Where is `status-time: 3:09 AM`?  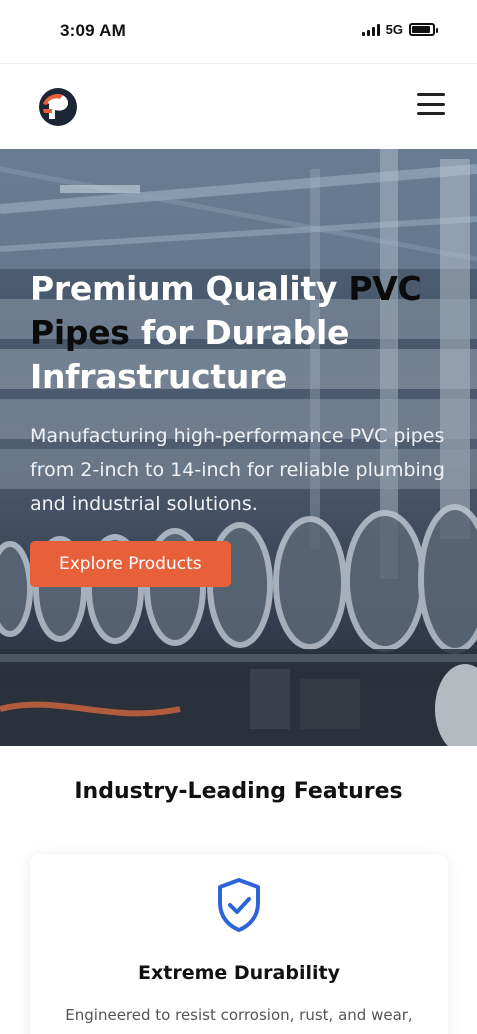
status-time: 3:09 AM is located at coordinates (93, 30).